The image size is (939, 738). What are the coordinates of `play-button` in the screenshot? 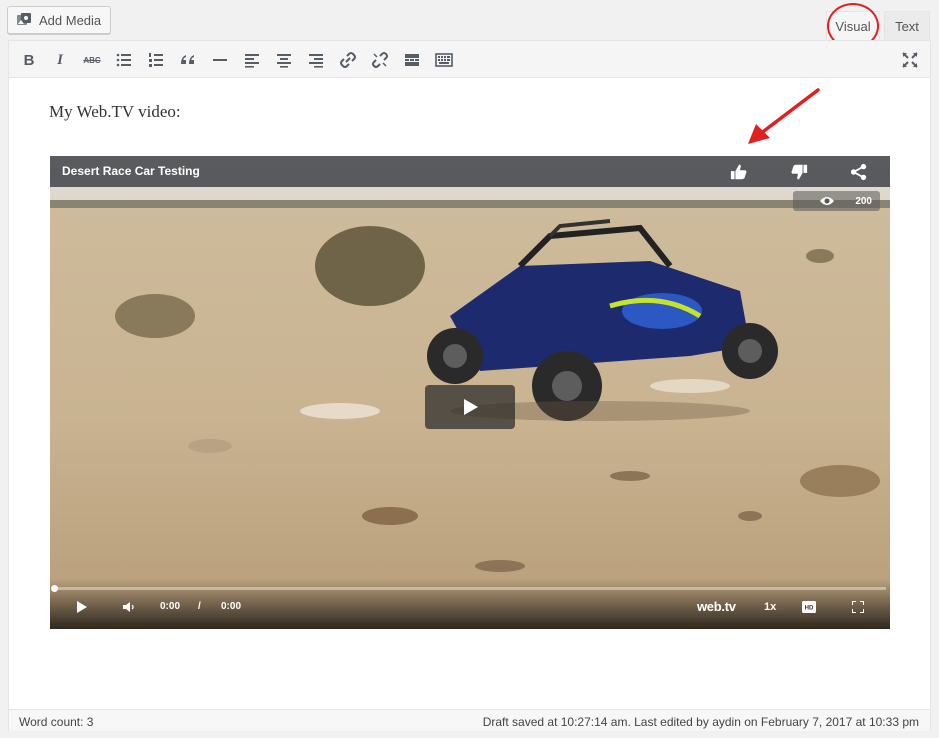 It's located at (82, 607).